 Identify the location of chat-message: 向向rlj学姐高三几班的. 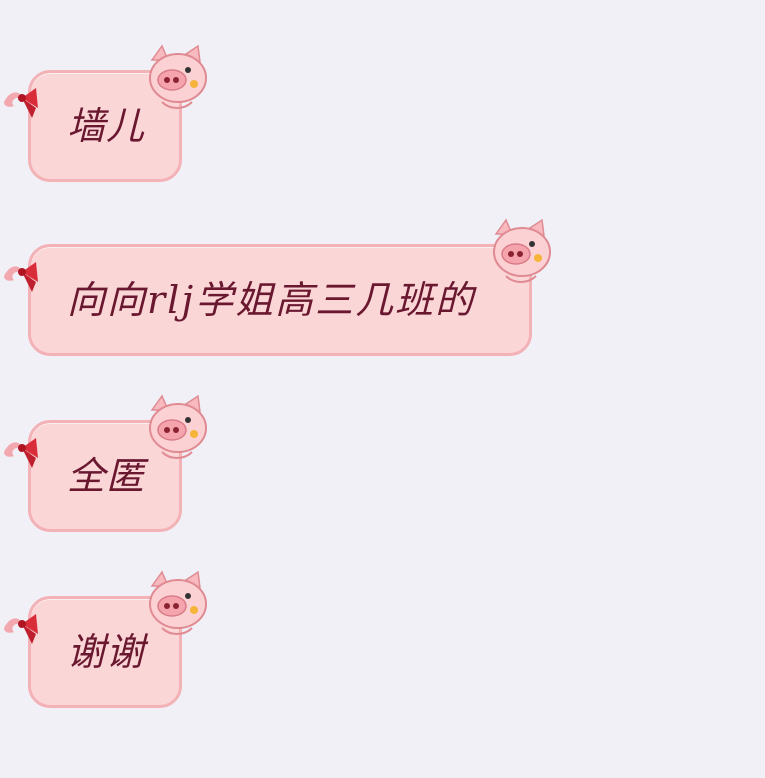
(280, 287).